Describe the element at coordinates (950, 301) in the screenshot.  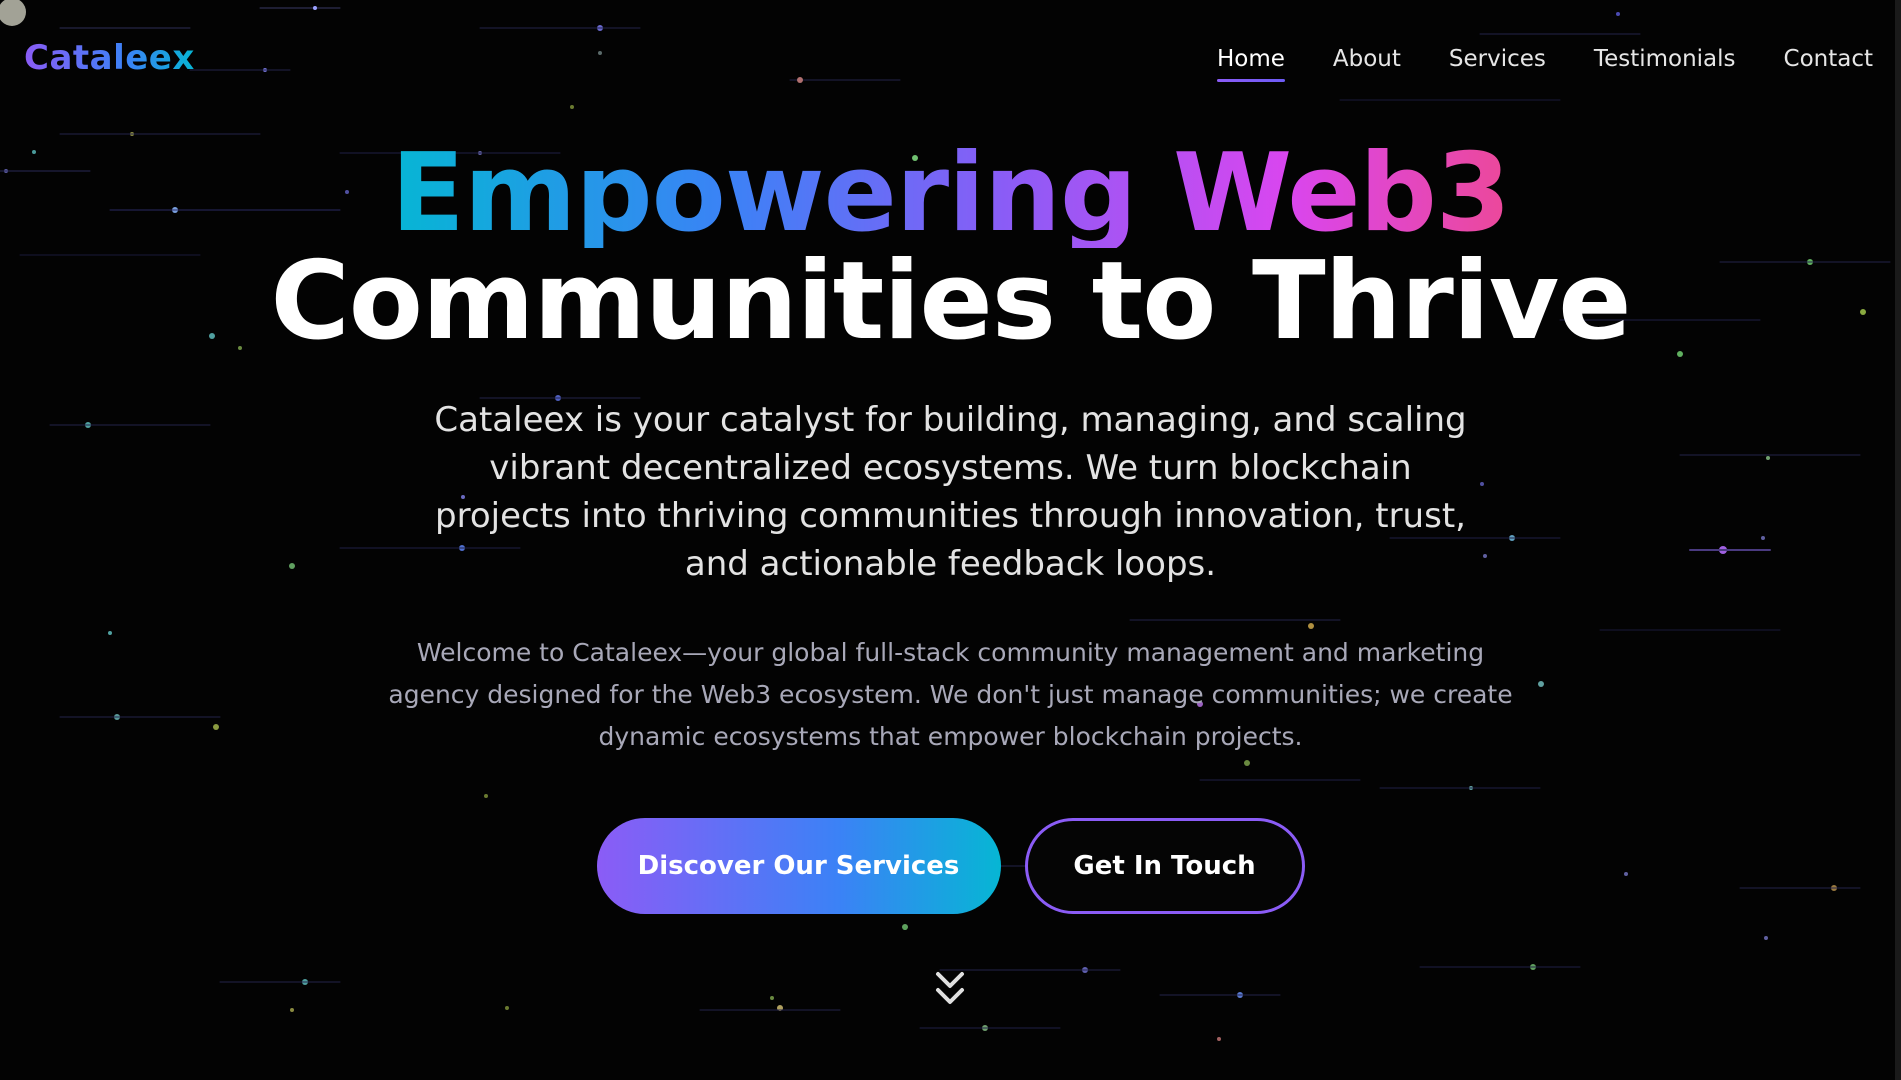
I see `headline-white-text: Communities to Thrive` at that location.